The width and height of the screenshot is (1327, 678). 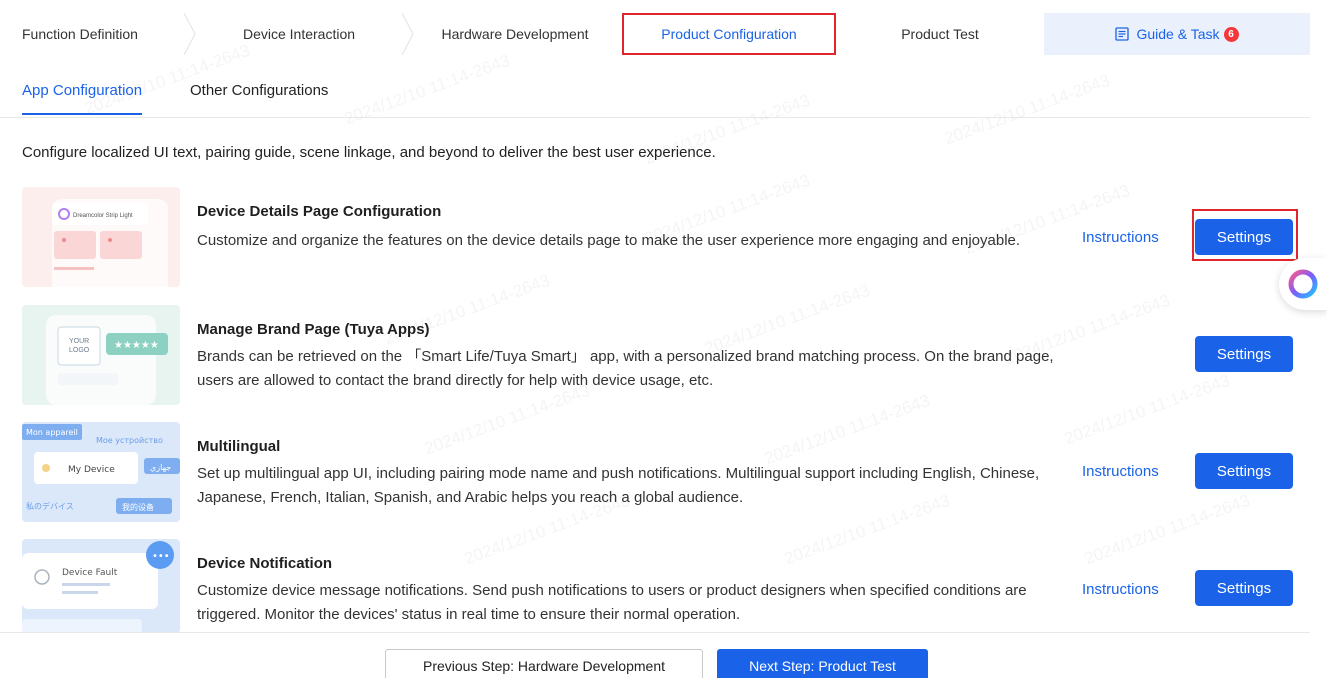 What do you see at coordinates (91, 470) in the screenshot?
I see `svg-text: My Device` at bounding box center [91, 470].